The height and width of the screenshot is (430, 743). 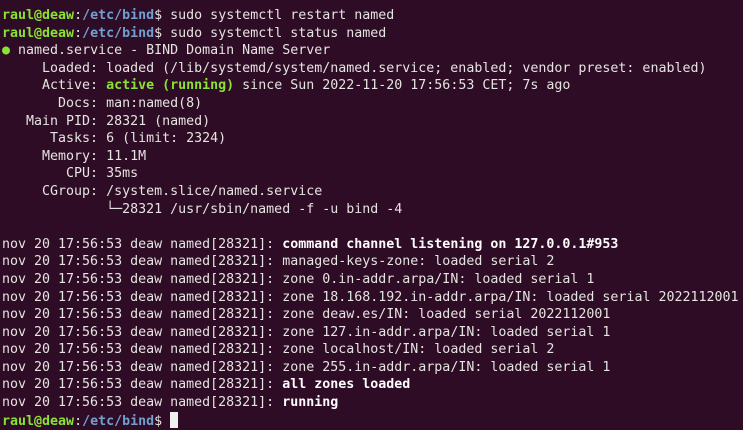 What do you see at coordinates (114, 139) in the screenshot?
I see `status-tasks: Tasks: 6 (limit: 2324)` at bounding box center [114, 139].